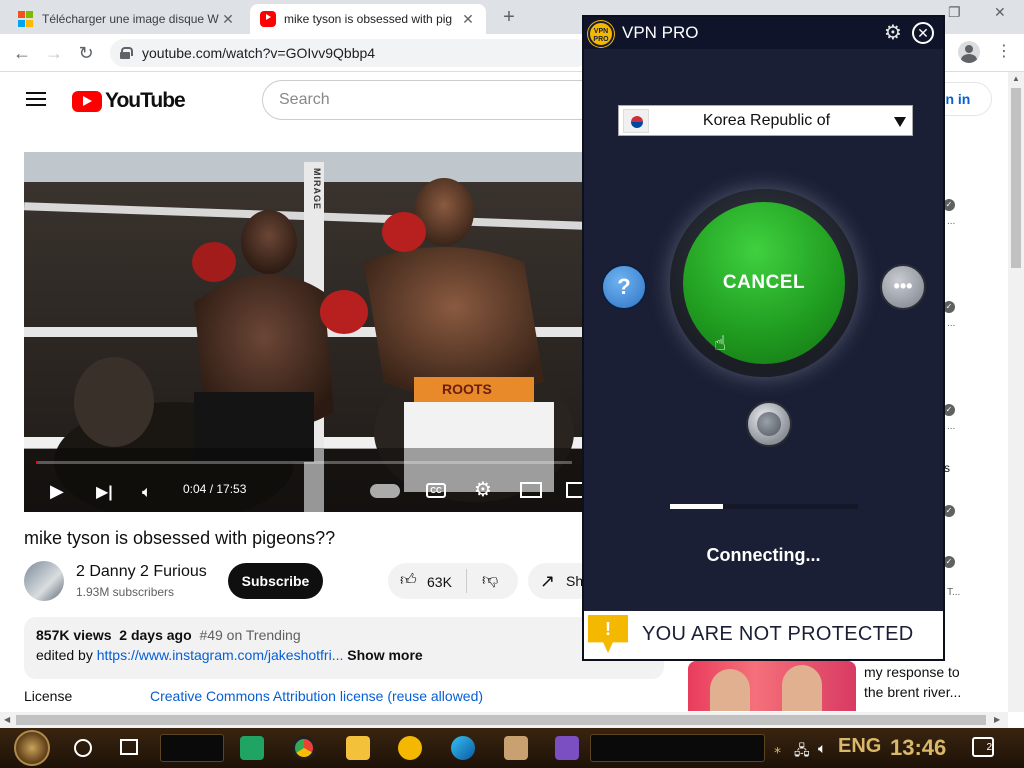 This screenshot has height=768, width=1024. I want to click on country-select: Korea Republic of, so click(765, 120).